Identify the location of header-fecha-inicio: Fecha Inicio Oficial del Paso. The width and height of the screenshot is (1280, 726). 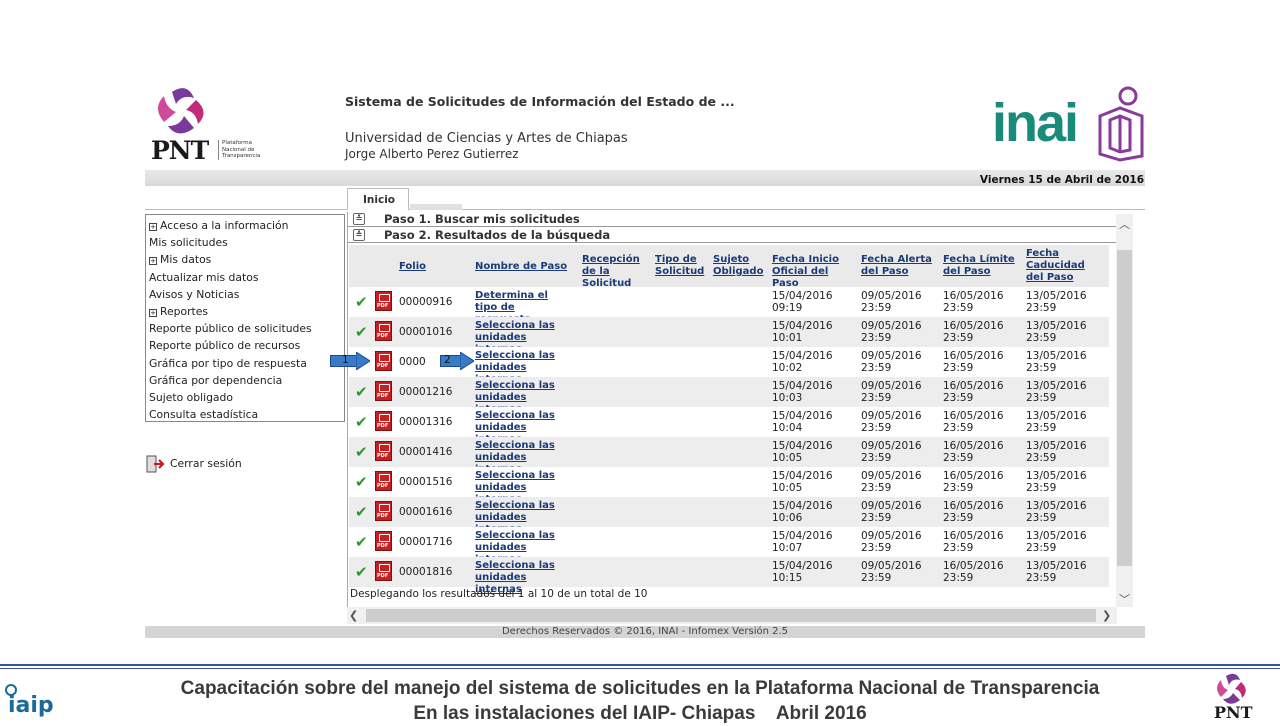
(814, 272).